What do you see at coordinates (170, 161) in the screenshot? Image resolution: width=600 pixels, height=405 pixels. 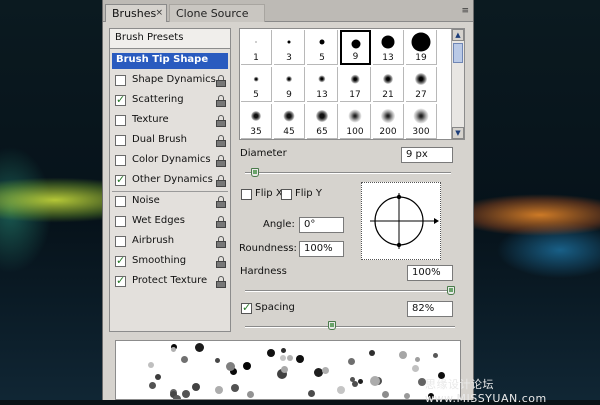 I see `sidebar-item-color-dynamics: Color Dynamics` at bounding box center [170, 161].